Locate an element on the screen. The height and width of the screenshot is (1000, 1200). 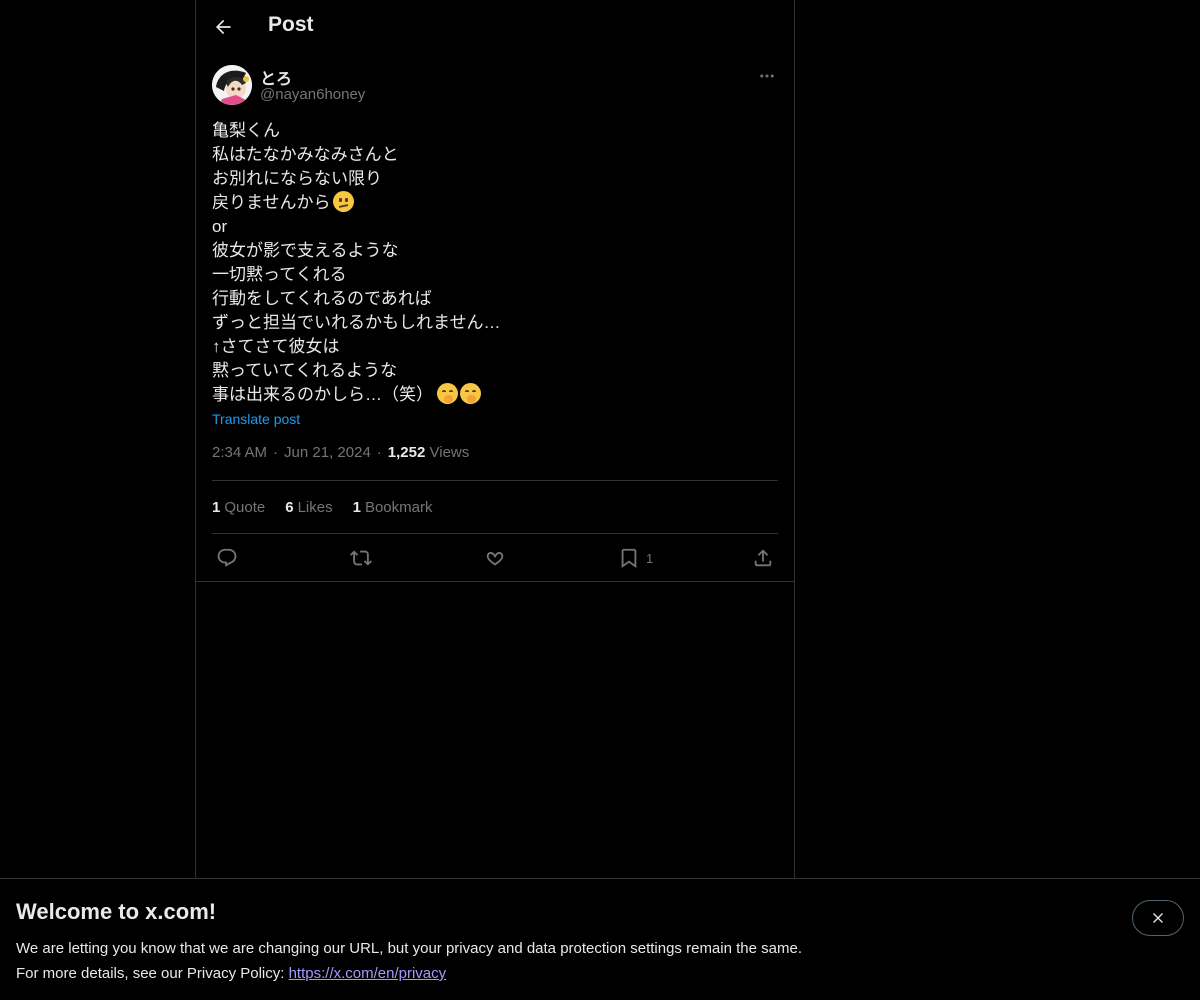
privacy-policy-link: https://x.com/en/privacy is located at coordinates (368, 973).